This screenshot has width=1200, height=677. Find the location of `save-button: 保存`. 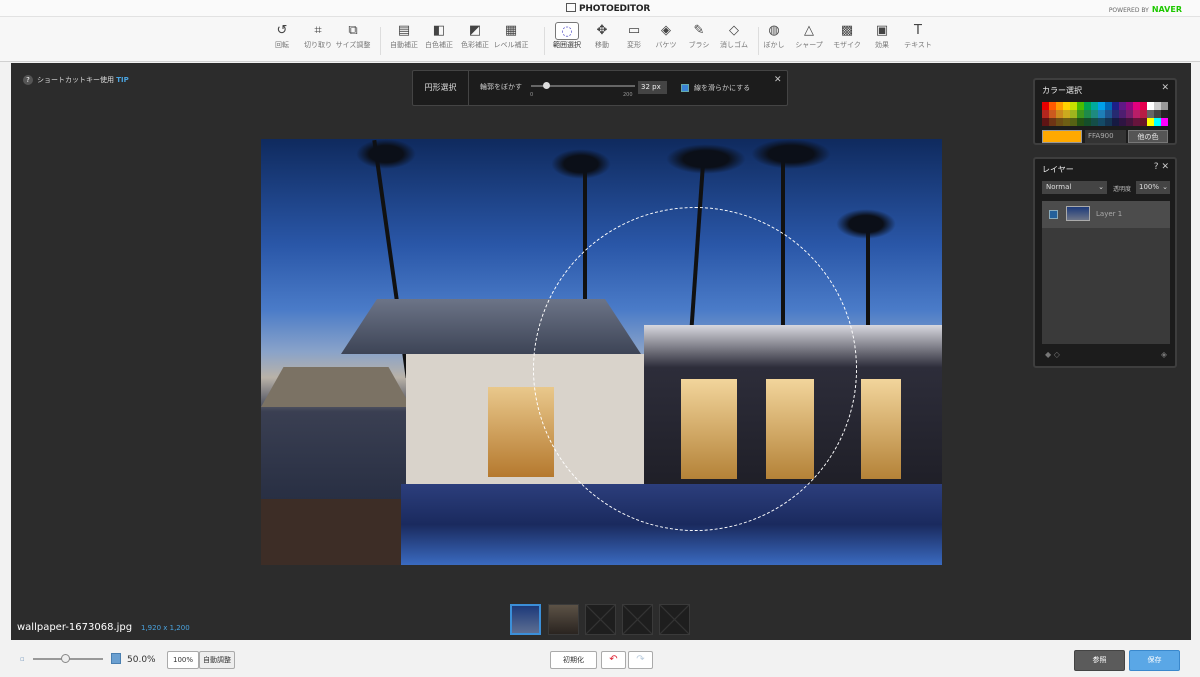

save-button: 保存 is located at coordinates (1154, 660).